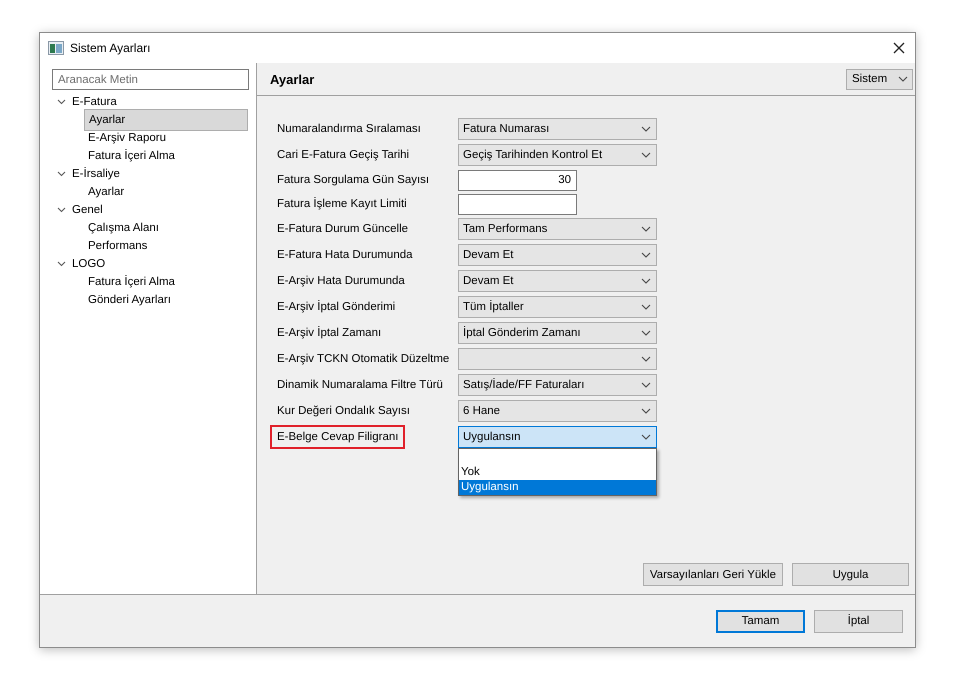 The image size is (963, 685). I want to click on tree-item: Gönderi Ayarları, so click(129, 300).